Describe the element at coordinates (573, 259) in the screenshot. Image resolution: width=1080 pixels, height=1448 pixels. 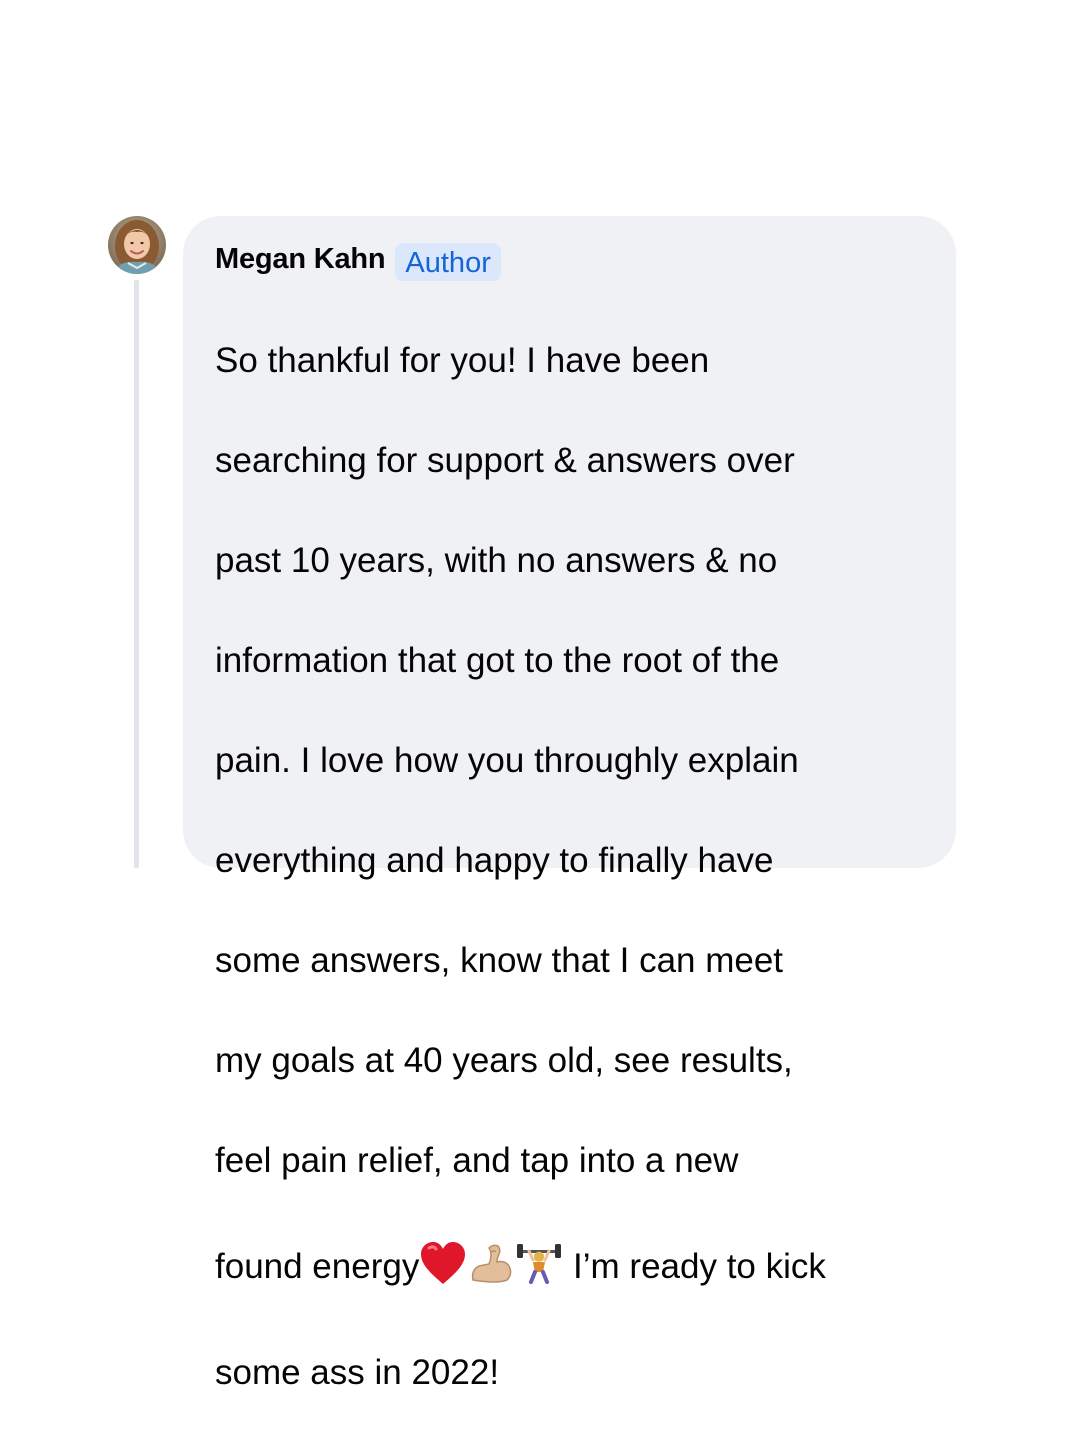
I see `comment-header: Megan Kahn Author` at that location.